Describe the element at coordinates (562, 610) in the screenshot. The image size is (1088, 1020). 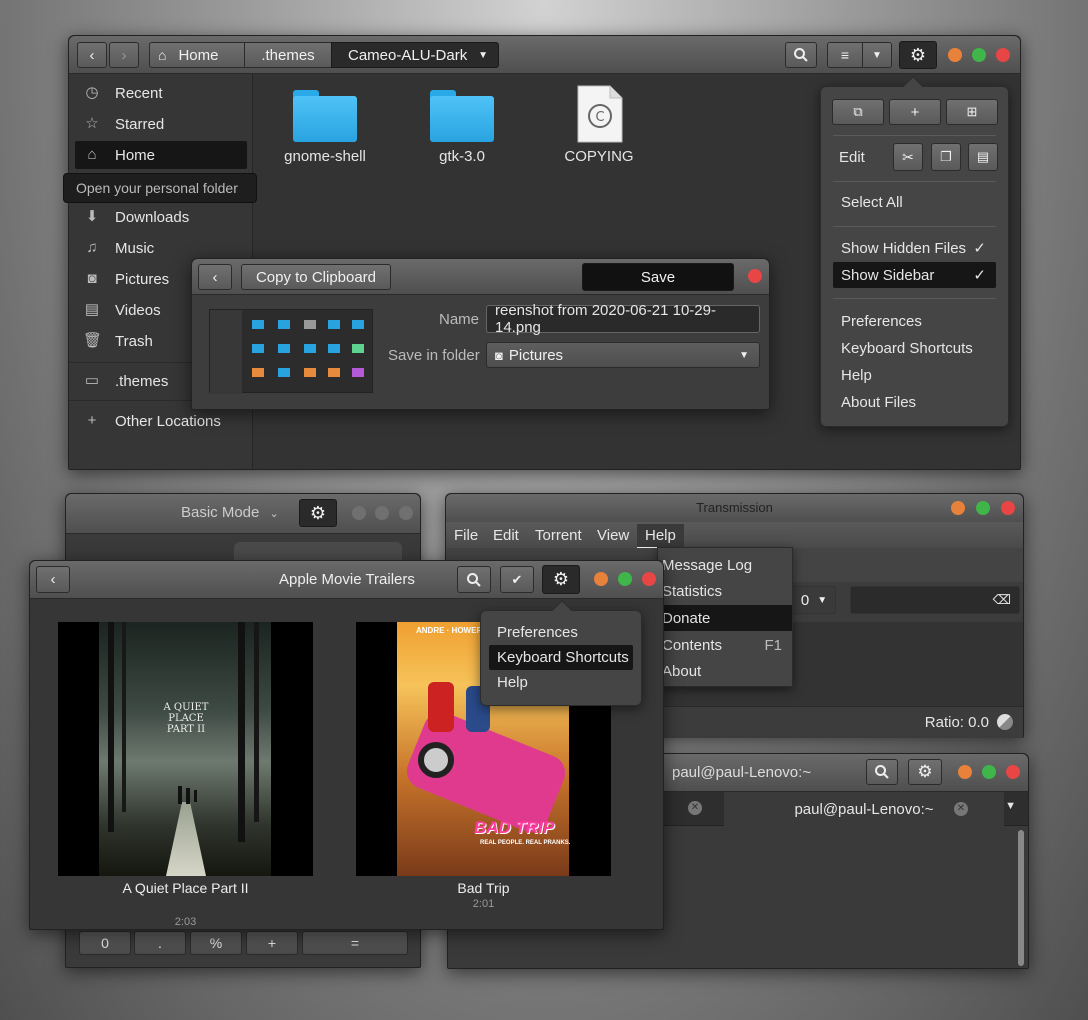
I see `menu-arrow` at that location.